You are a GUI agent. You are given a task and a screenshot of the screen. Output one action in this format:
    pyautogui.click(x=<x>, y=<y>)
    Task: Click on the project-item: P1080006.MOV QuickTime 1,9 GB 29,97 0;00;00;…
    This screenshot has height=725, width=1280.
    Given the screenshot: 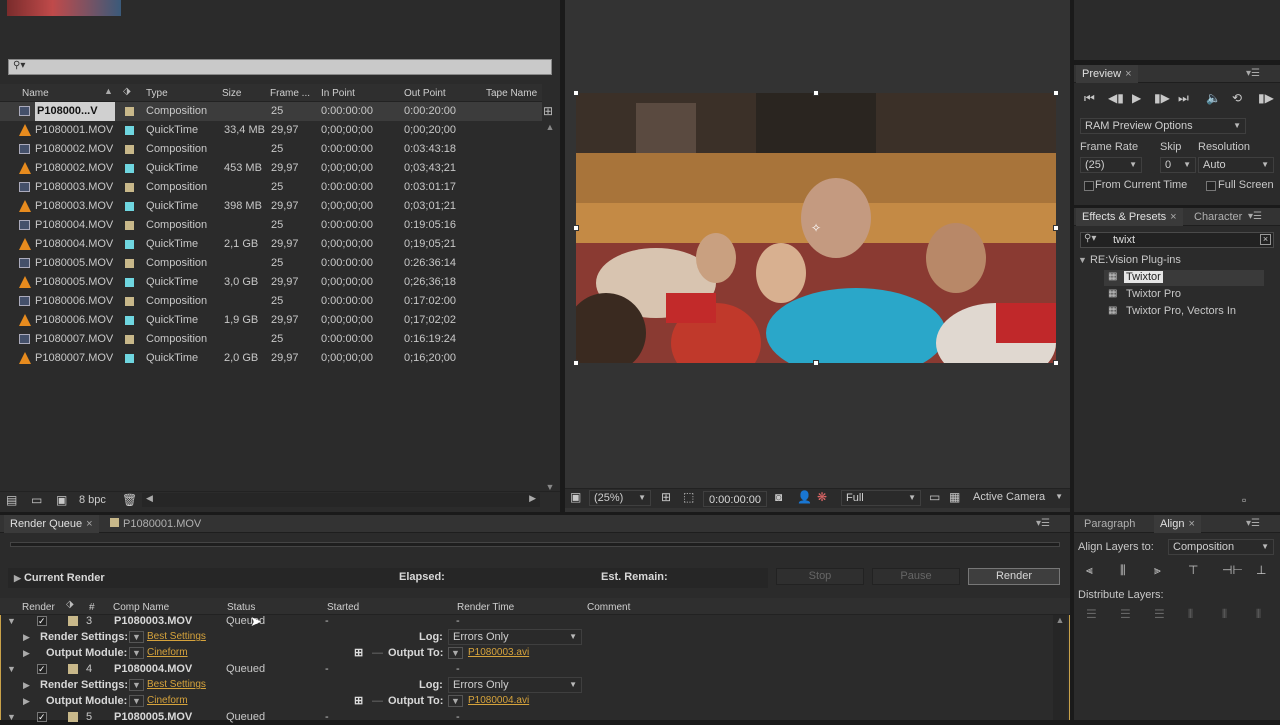 What is the action you would take?
    pyautogui.click(x=271, y=320)
    